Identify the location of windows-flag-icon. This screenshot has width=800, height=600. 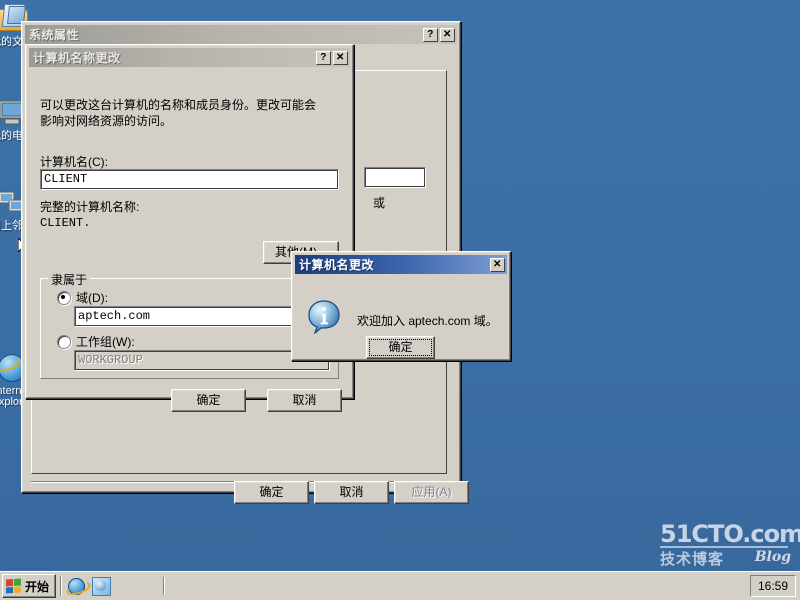
(13, 586).